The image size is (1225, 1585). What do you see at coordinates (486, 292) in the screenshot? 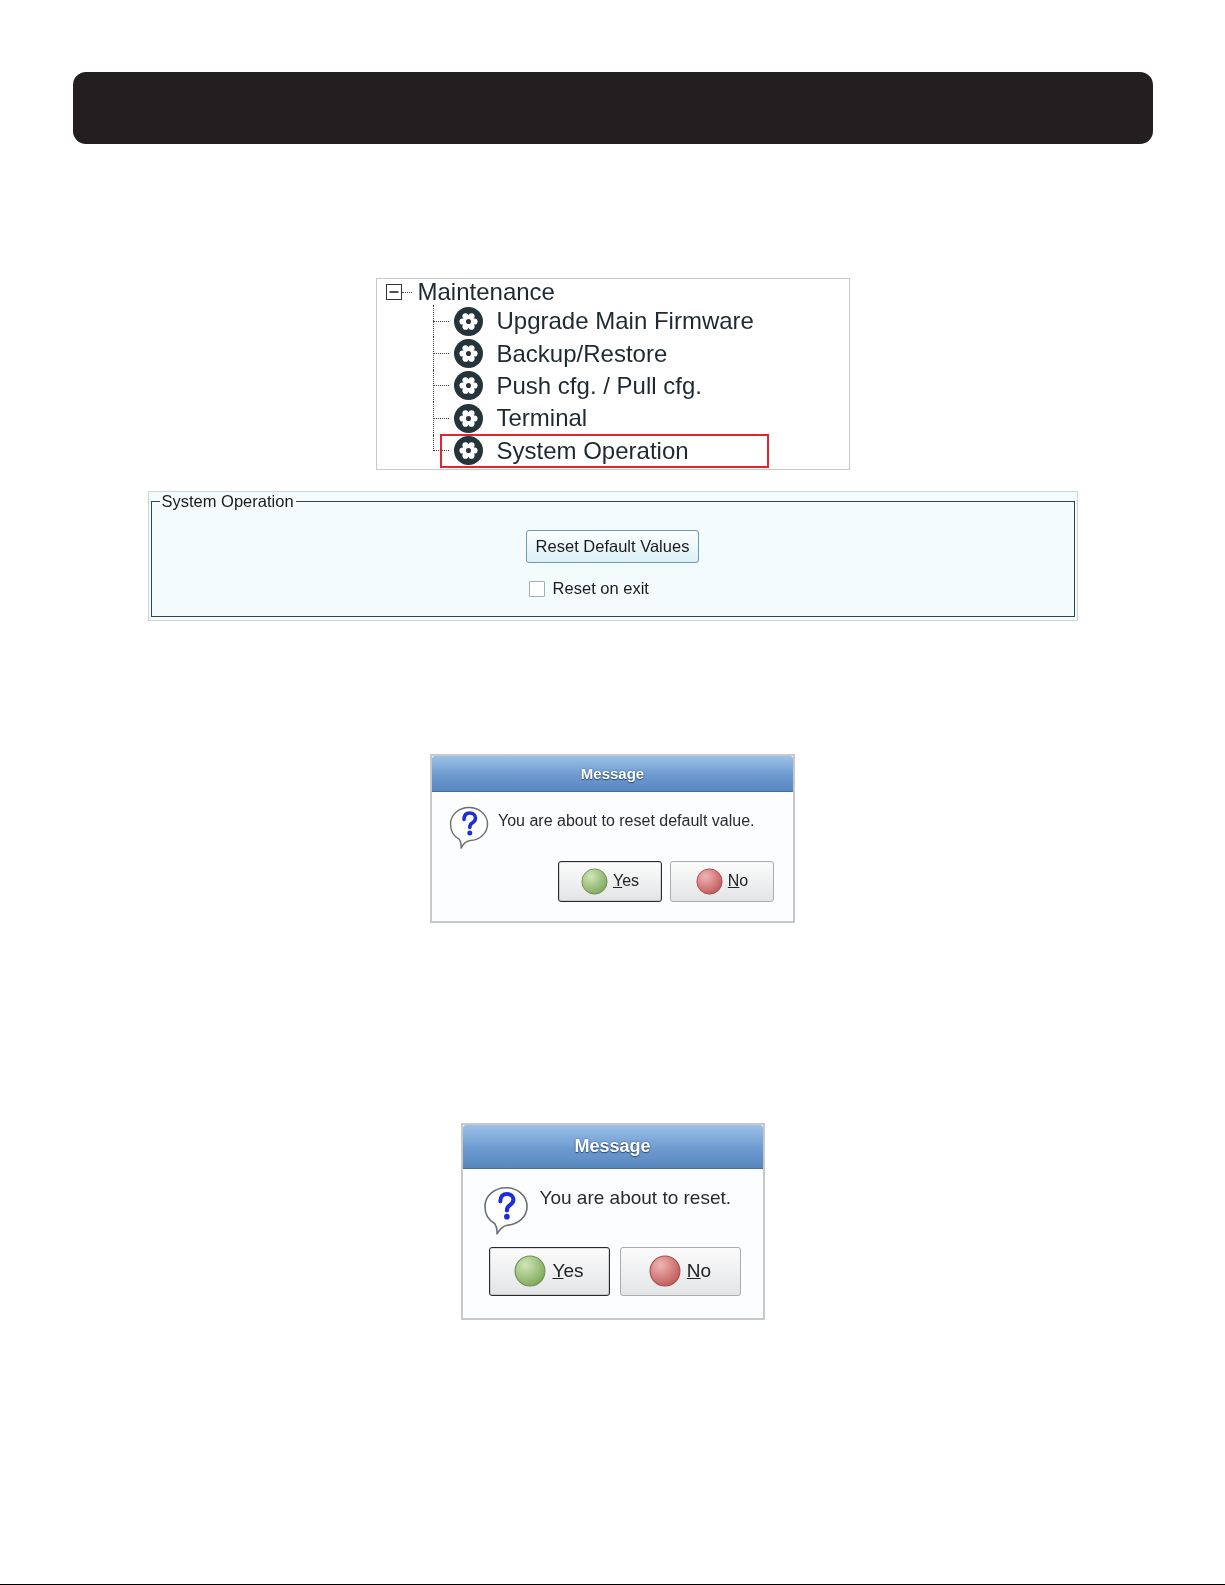
I see `tree-item: Maintenance` at bounding box center [486, 292].